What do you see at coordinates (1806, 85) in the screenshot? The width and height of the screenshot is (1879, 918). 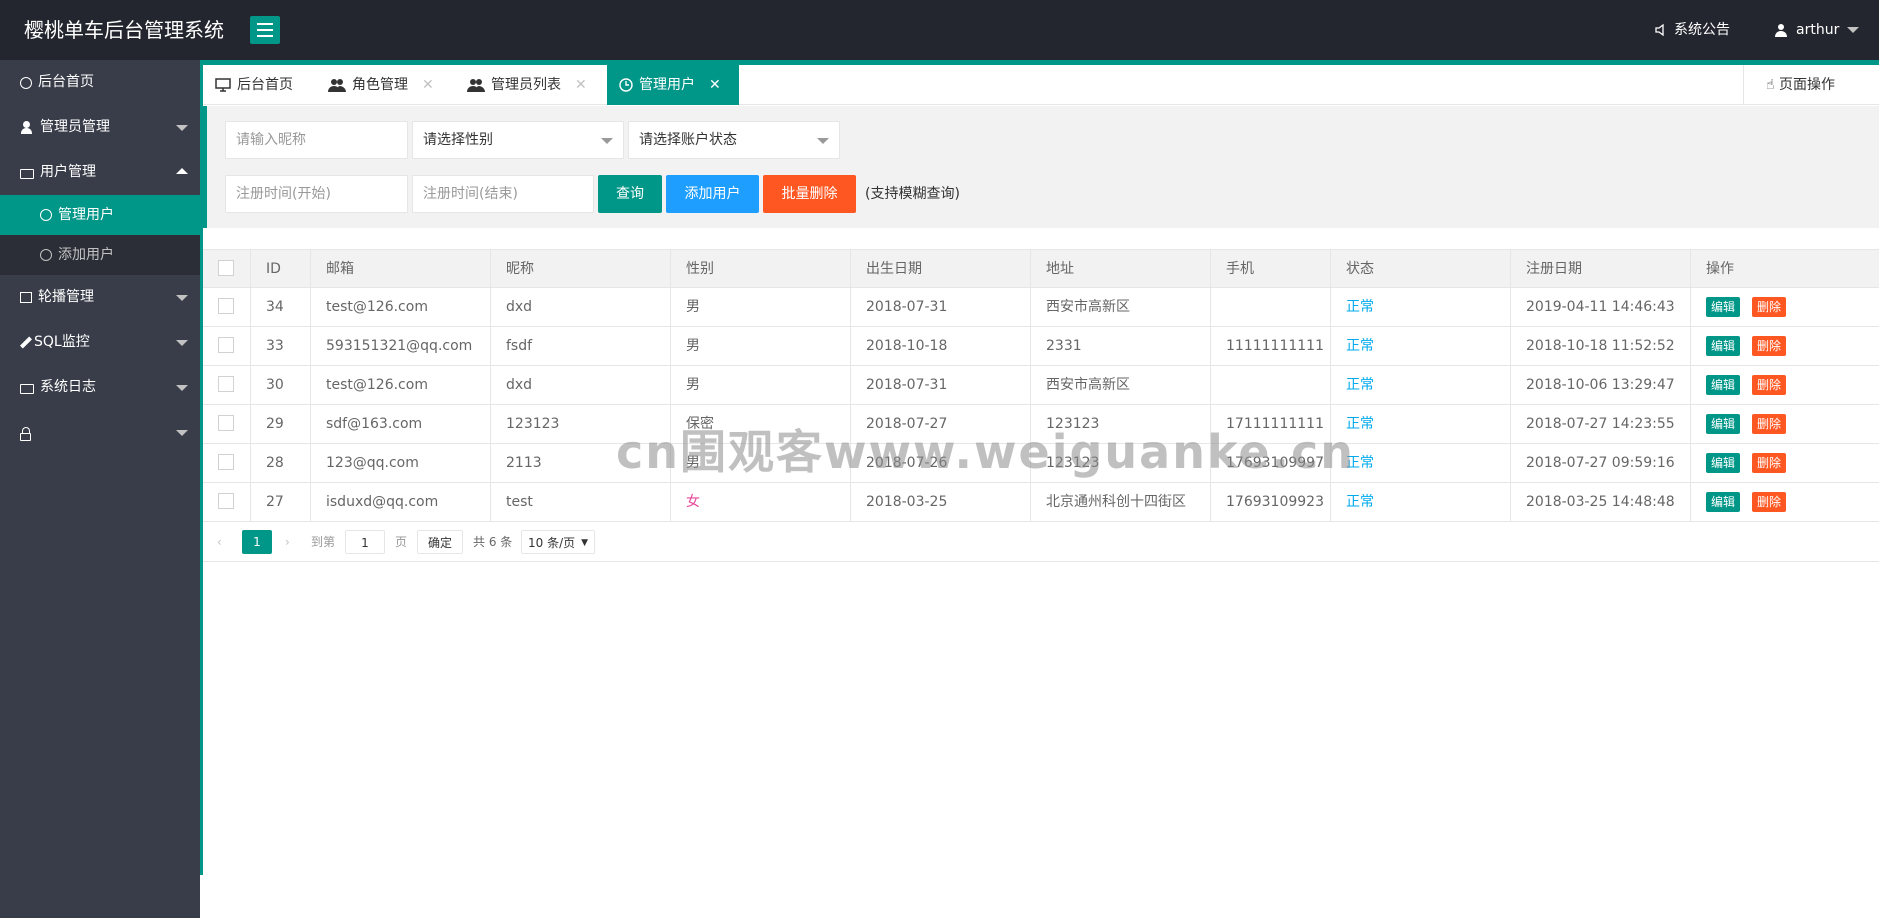 I see `page-ops-label: 页面操作` at bounding box center [1806, 85].